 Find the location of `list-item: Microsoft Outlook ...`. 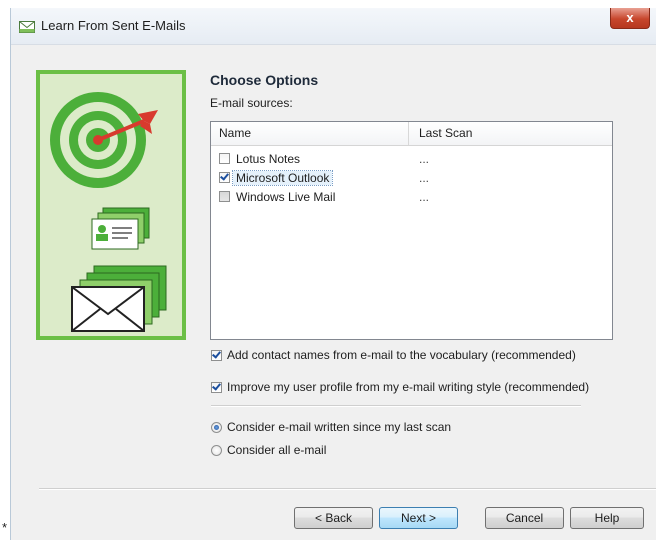

list-item: Microsoft Outlook ... is located at coordinates (411, 178).